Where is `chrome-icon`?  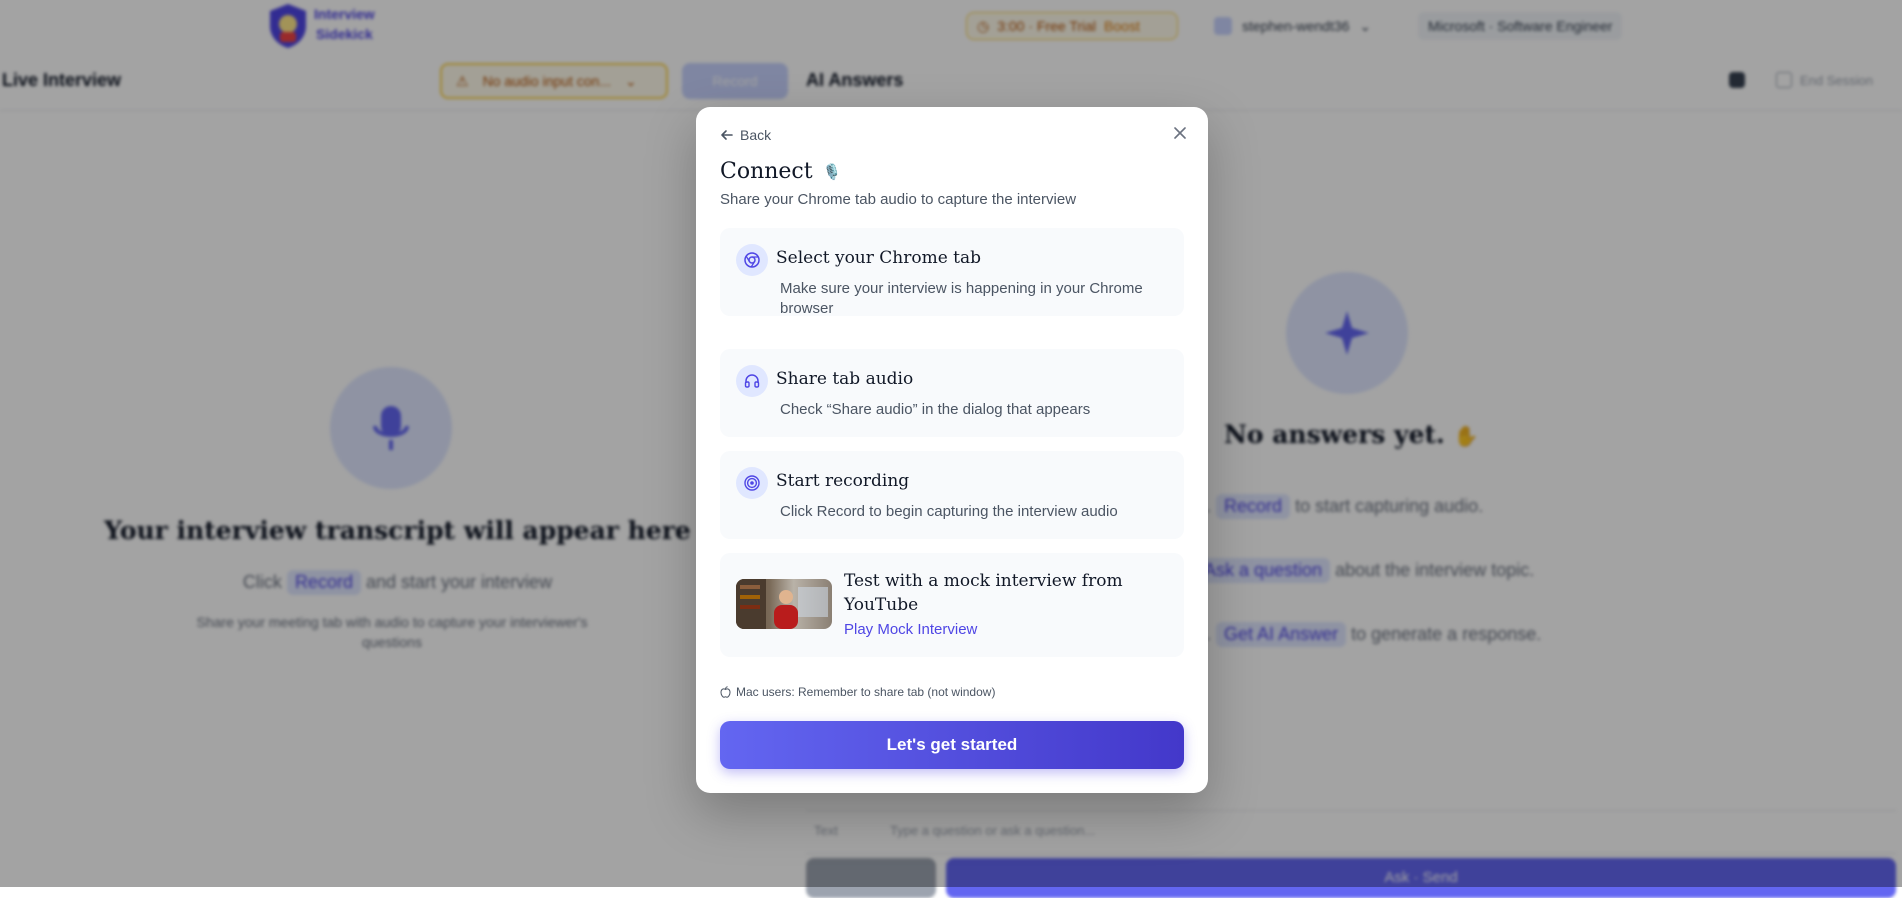
chrome-icon is located at coordinates (752, 260).